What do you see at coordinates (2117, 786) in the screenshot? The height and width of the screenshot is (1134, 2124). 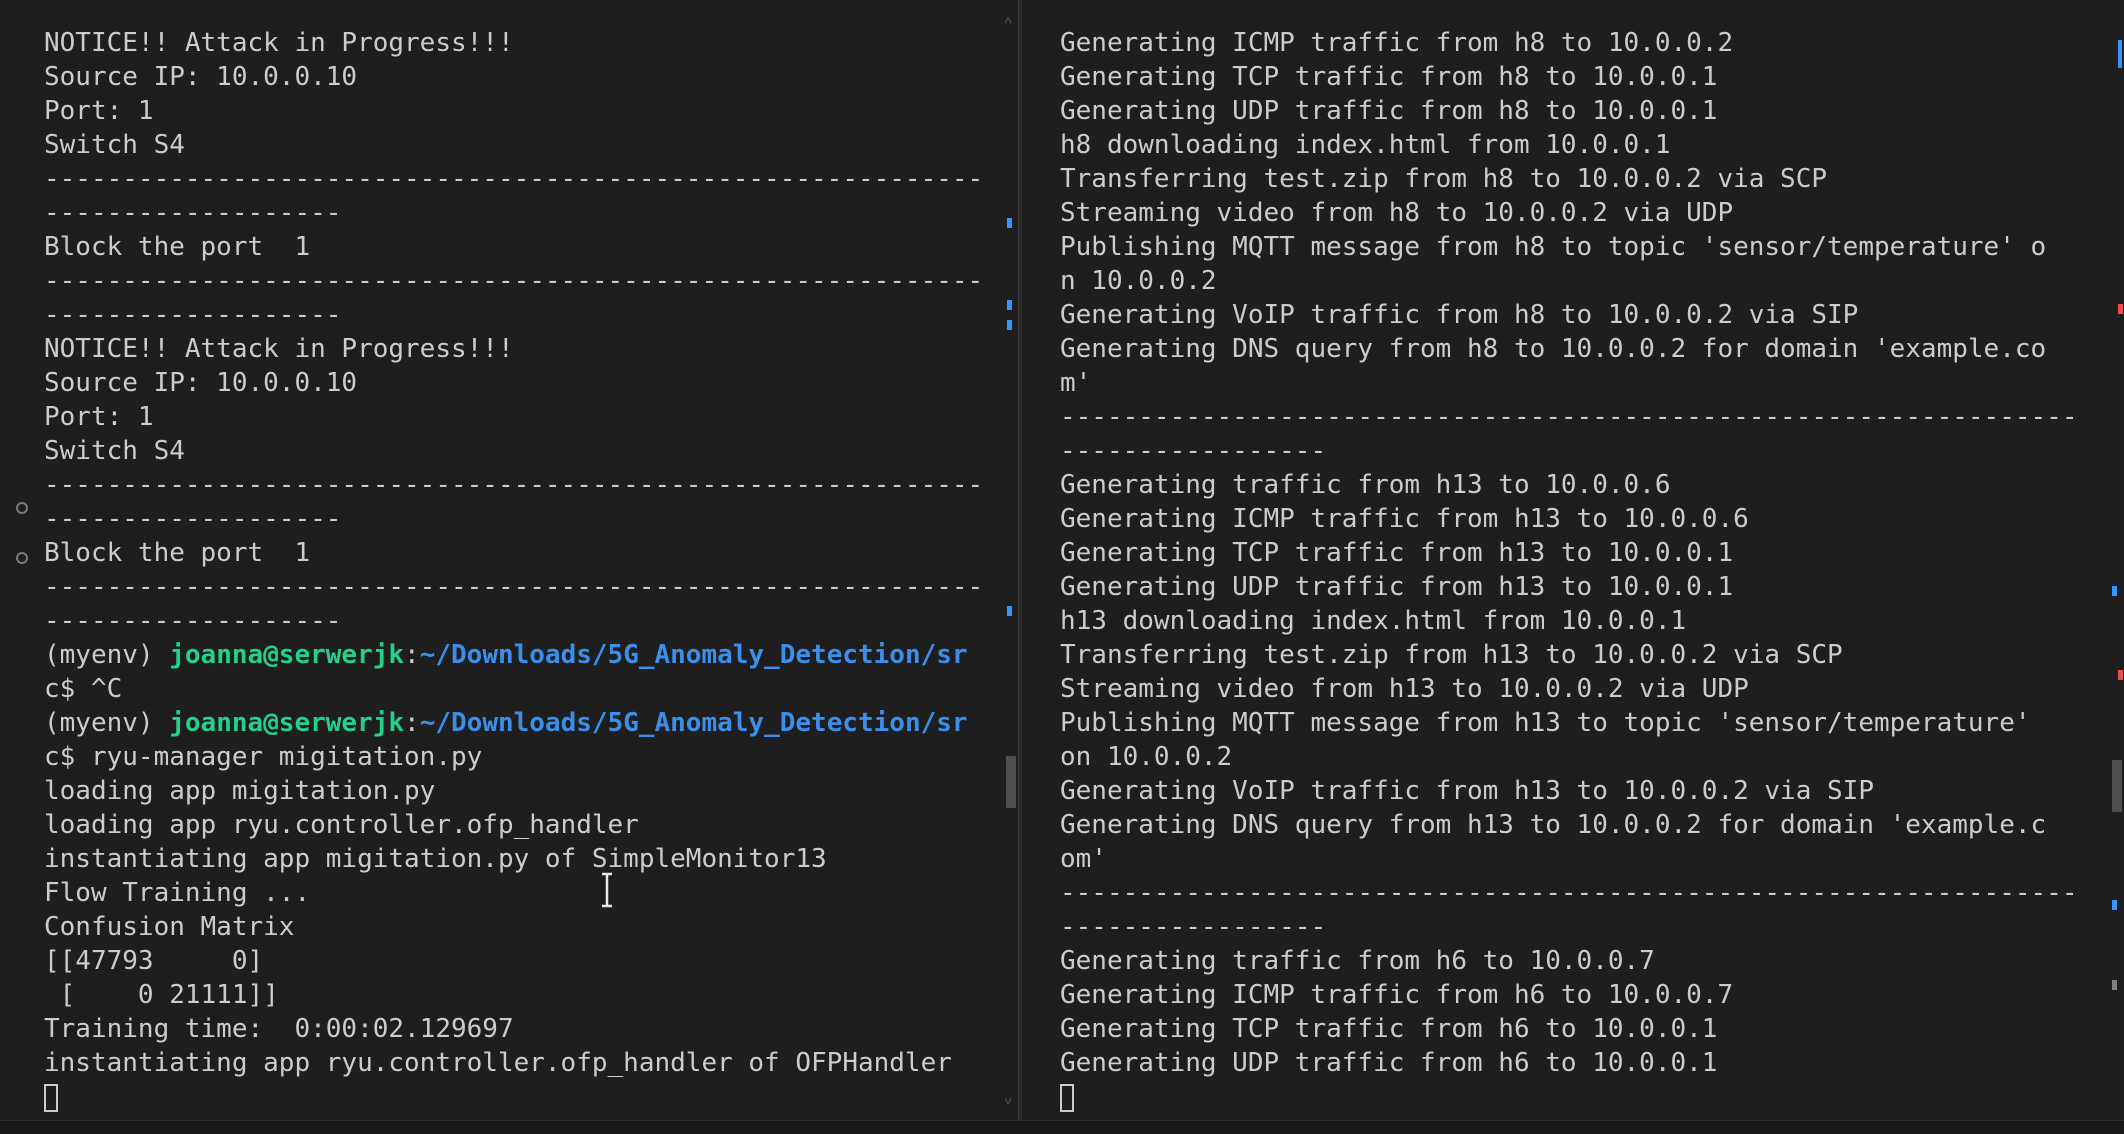 I see `right-scroll-thumb` at bounding box center [2117, 786].